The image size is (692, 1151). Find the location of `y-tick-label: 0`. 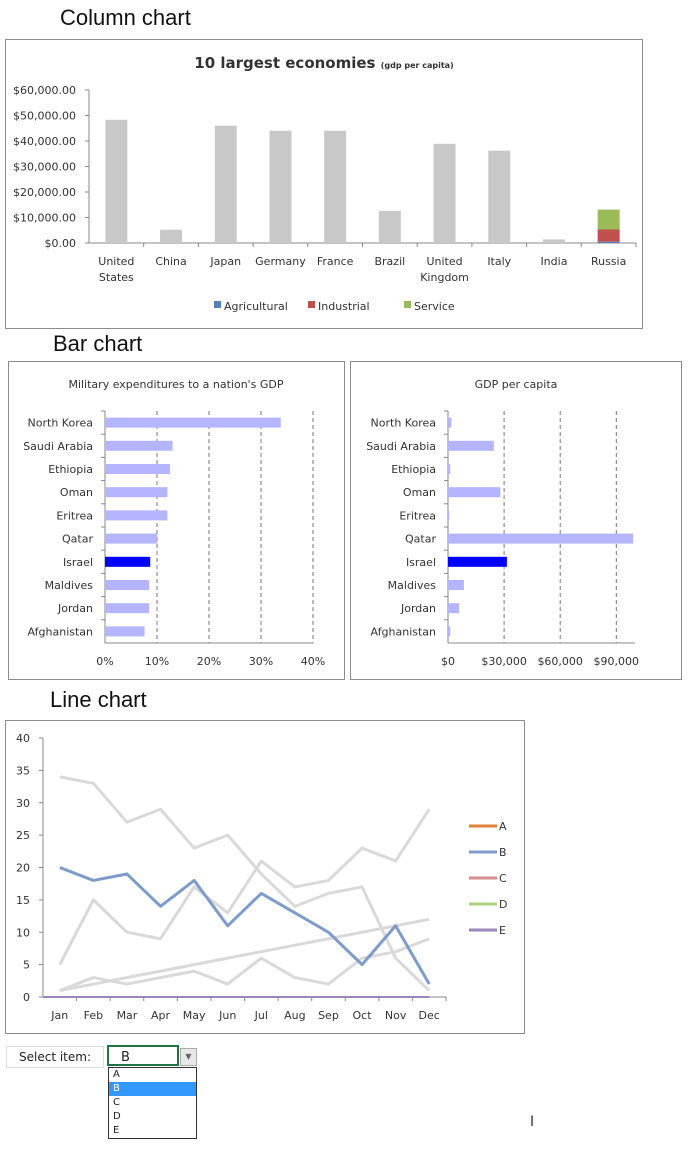

y-tick-label: 0 is located at coordinates (26, 997).